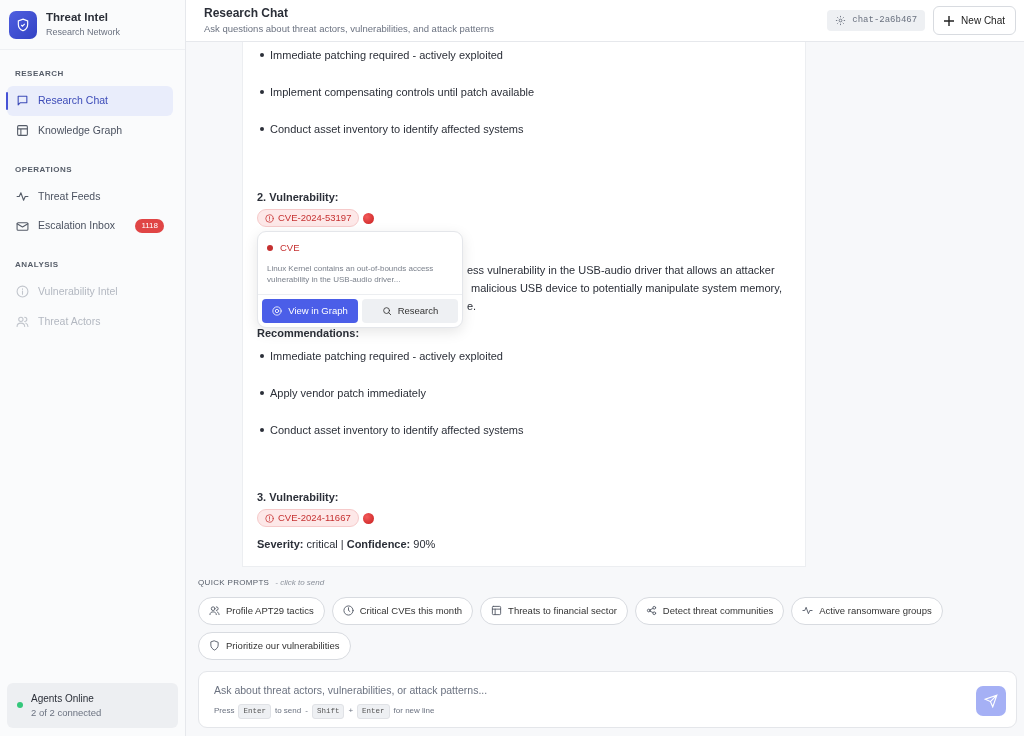  Describe the element at coordinates (83, 33) in the screenshot. I see `brand-subtitle: Research Network` at that location.